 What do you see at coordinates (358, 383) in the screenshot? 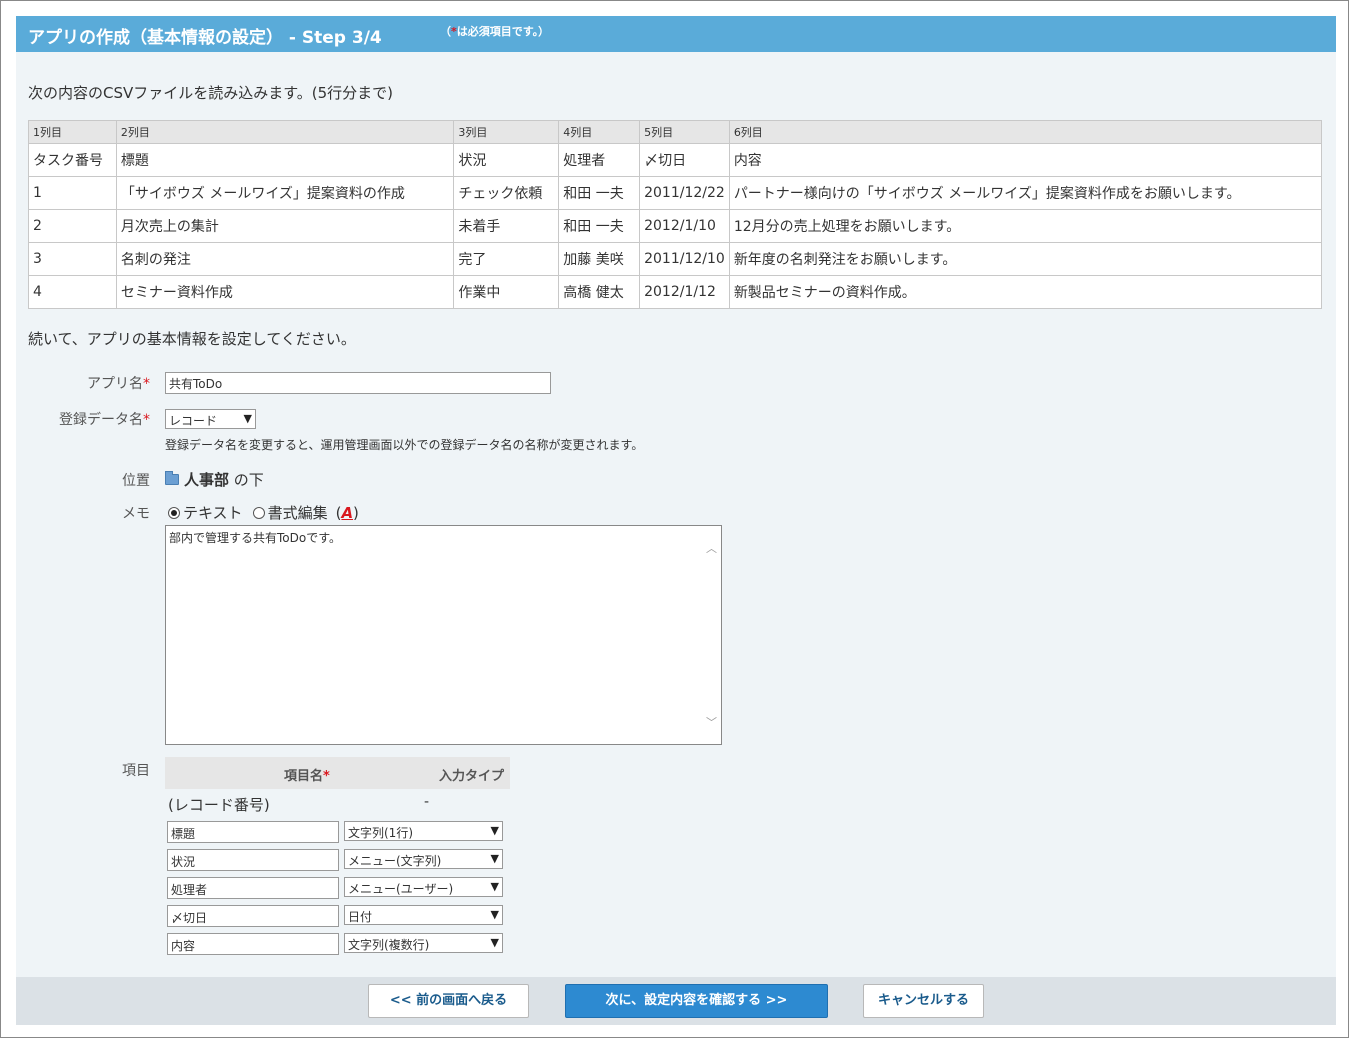
I see `app-name-input: 共有ToDo` at bounding box center [358, 383].